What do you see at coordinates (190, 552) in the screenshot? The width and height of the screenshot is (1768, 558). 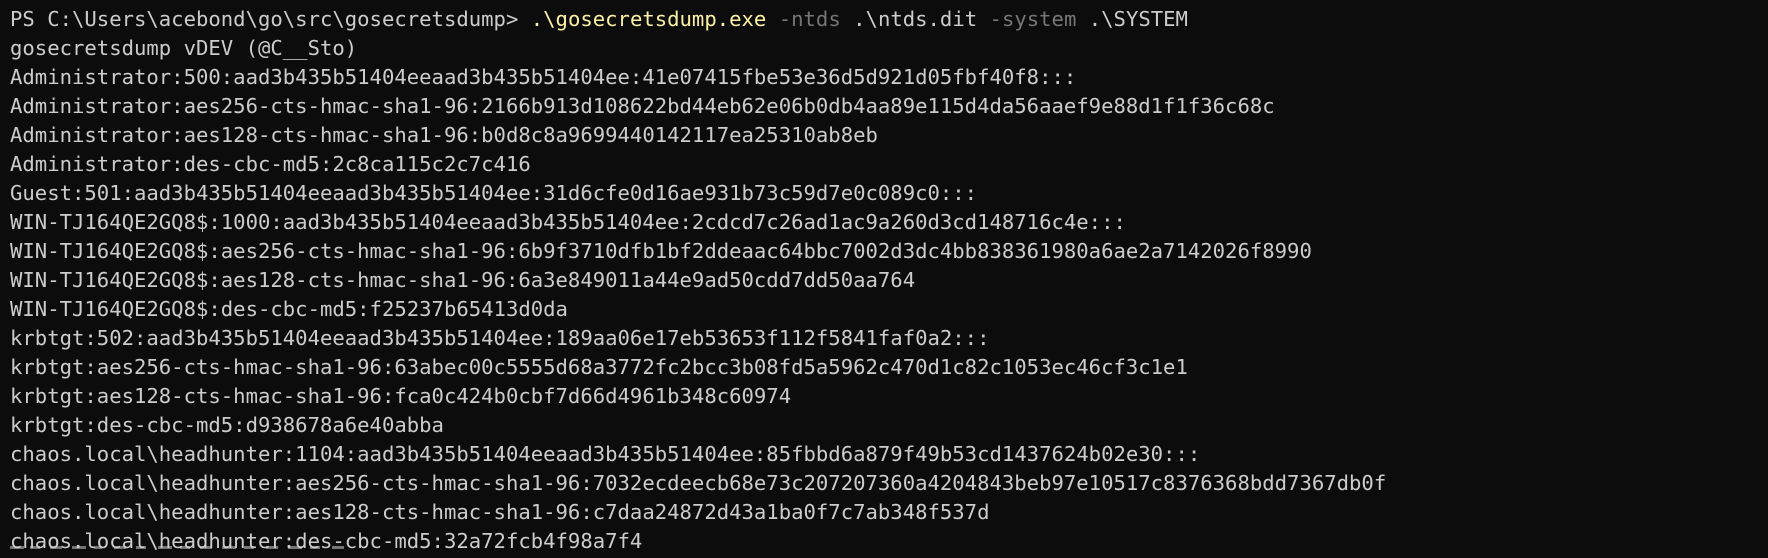 I see `cut-off-output-line` at bounding box center [190, 552].